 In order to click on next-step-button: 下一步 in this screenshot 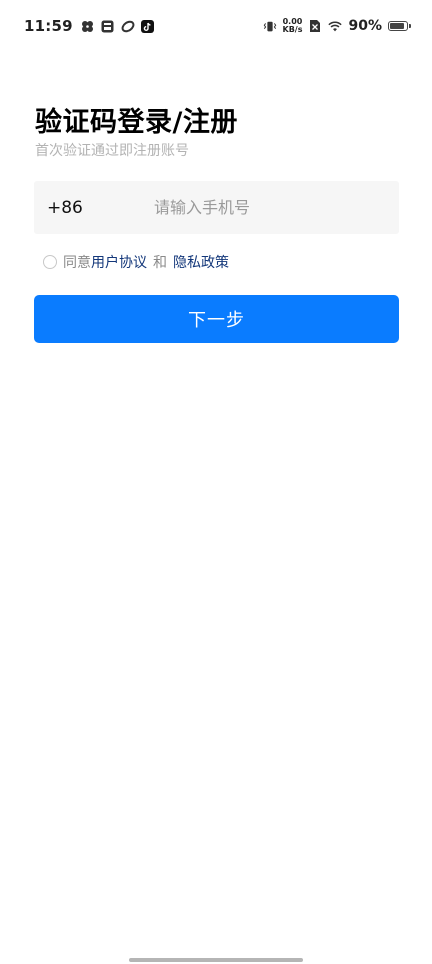, I will do `click(216, 319)`.